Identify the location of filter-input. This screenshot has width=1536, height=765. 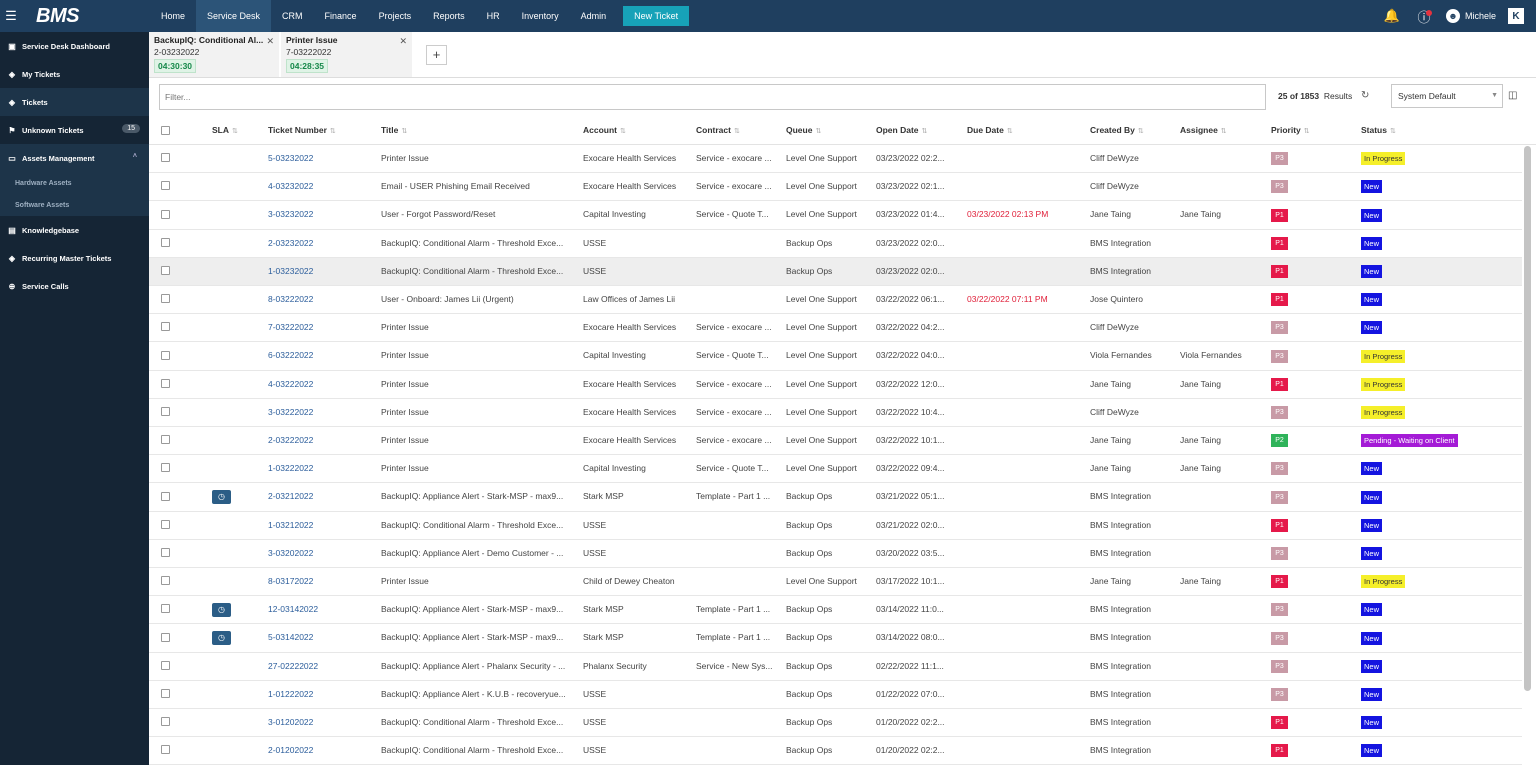
(712, 97).